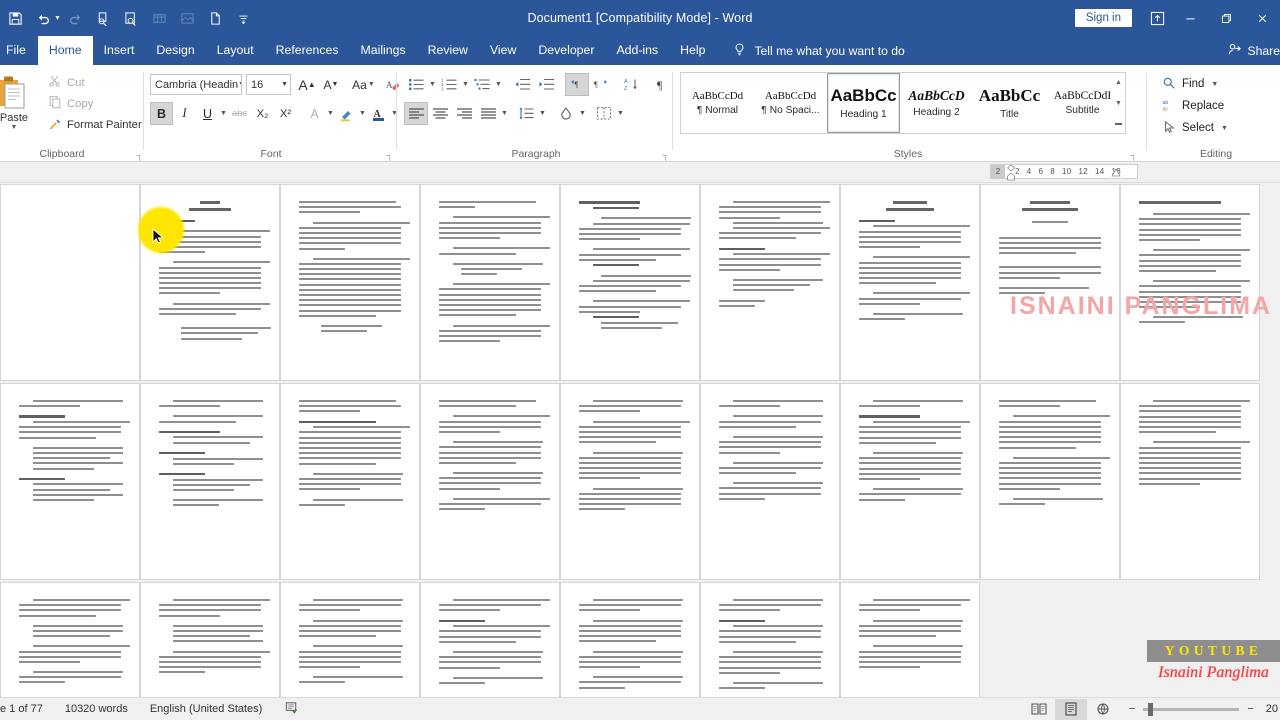  What do you see at coordinates (1250, 709) in the screenshot?
I see `zoom-in-button: −` at bounding box center [1250, 709].